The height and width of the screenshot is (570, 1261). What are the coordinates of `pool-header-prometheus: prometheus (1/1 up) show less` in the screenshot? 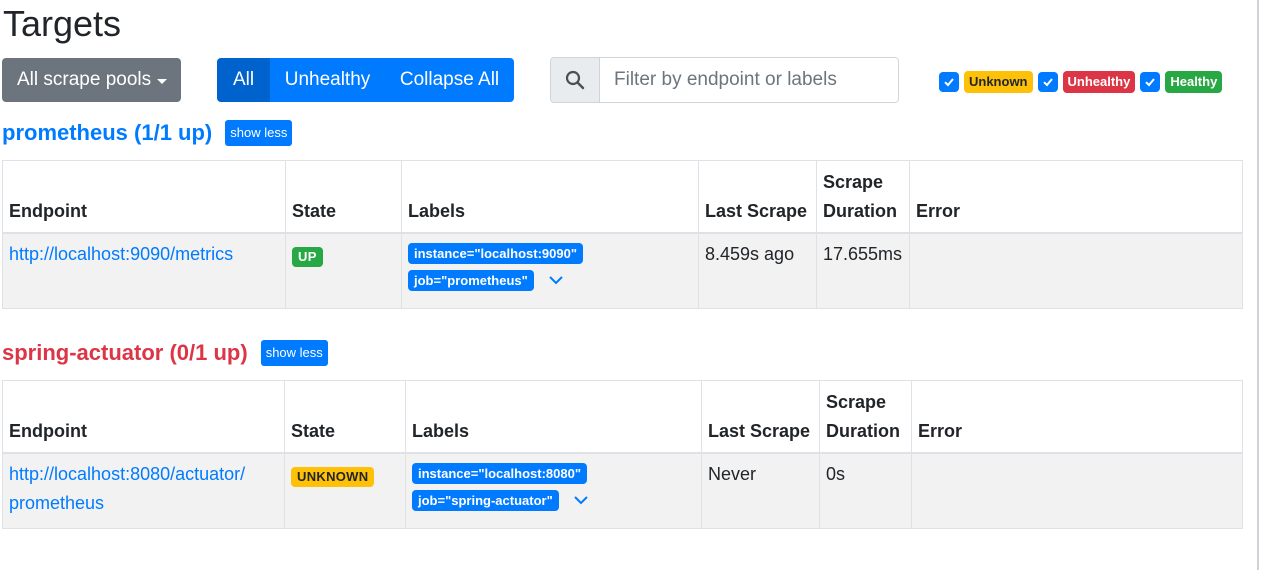 It's located at (147, 133).